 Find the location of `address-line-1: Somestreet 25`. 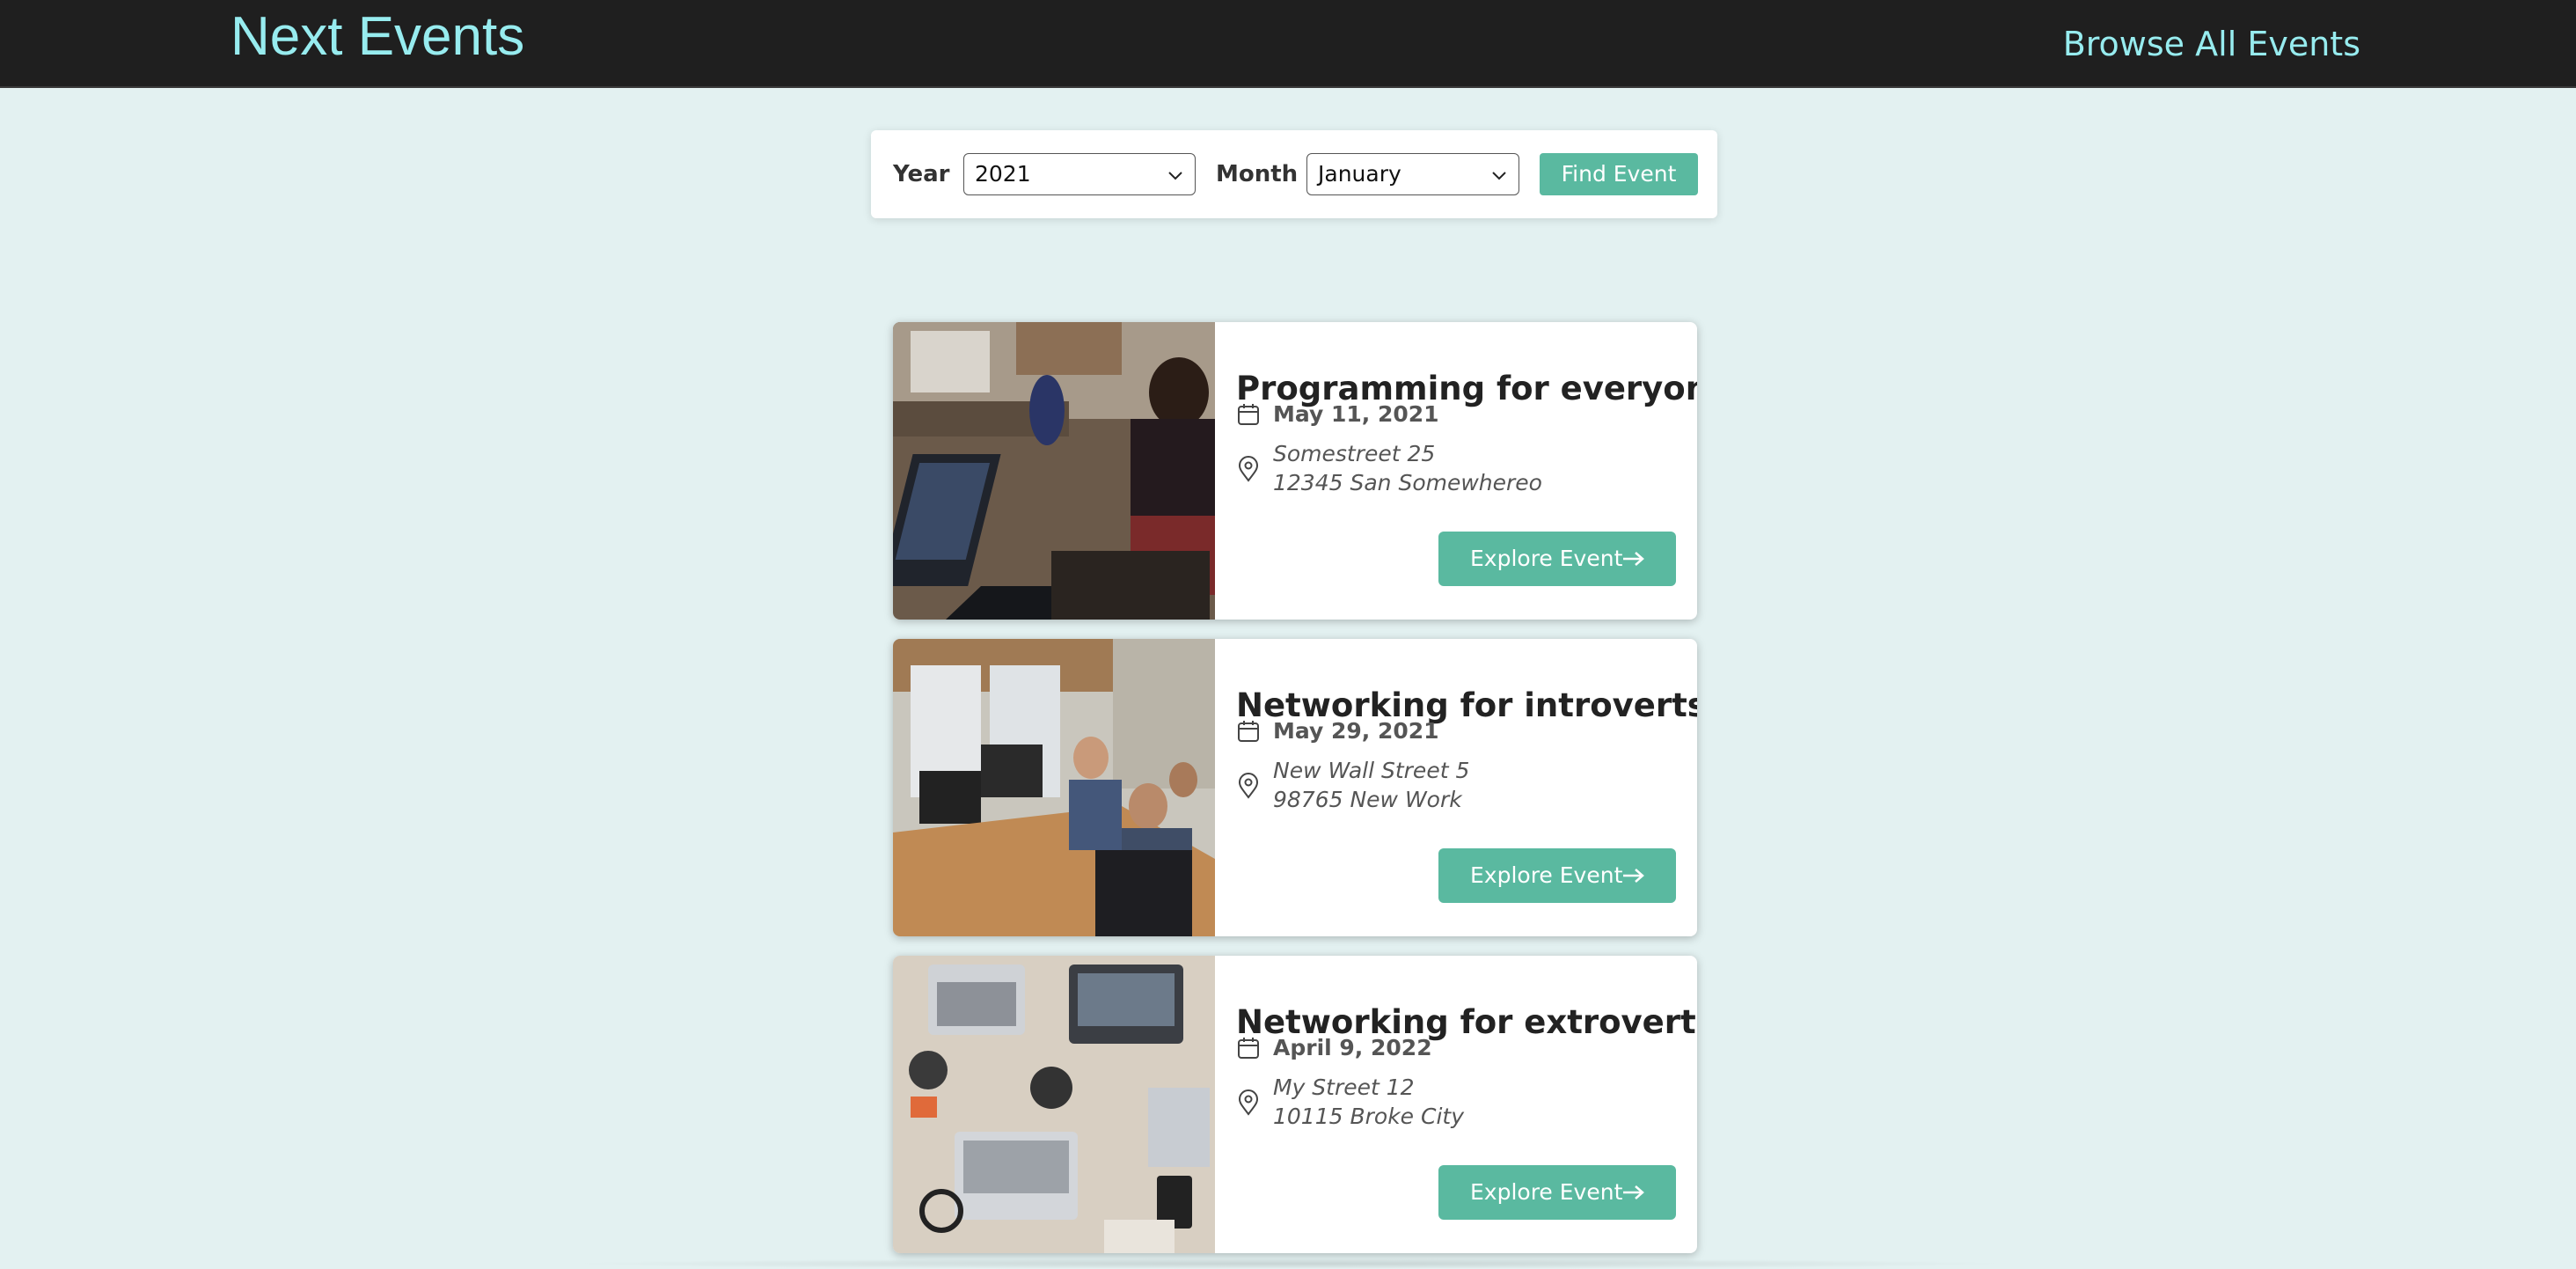

address-line-1: Somestreet 25 is located at coordinates (1354, 454).